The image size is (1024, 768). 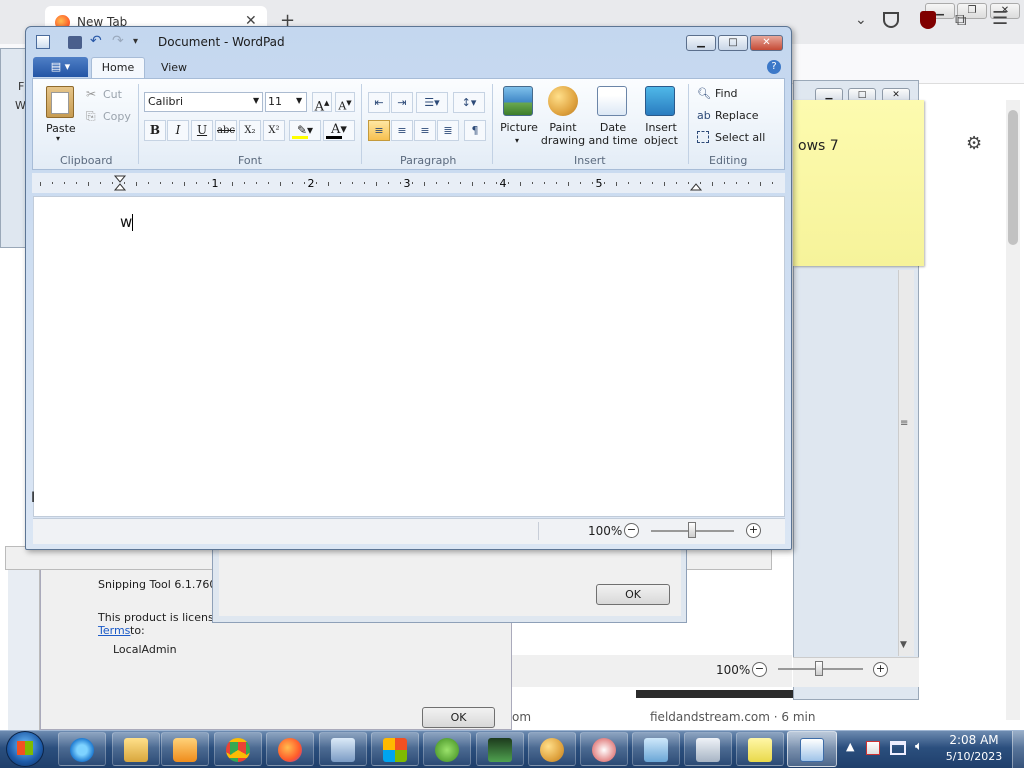 I want to click on media-center-icon, so click(x=185, y=750).